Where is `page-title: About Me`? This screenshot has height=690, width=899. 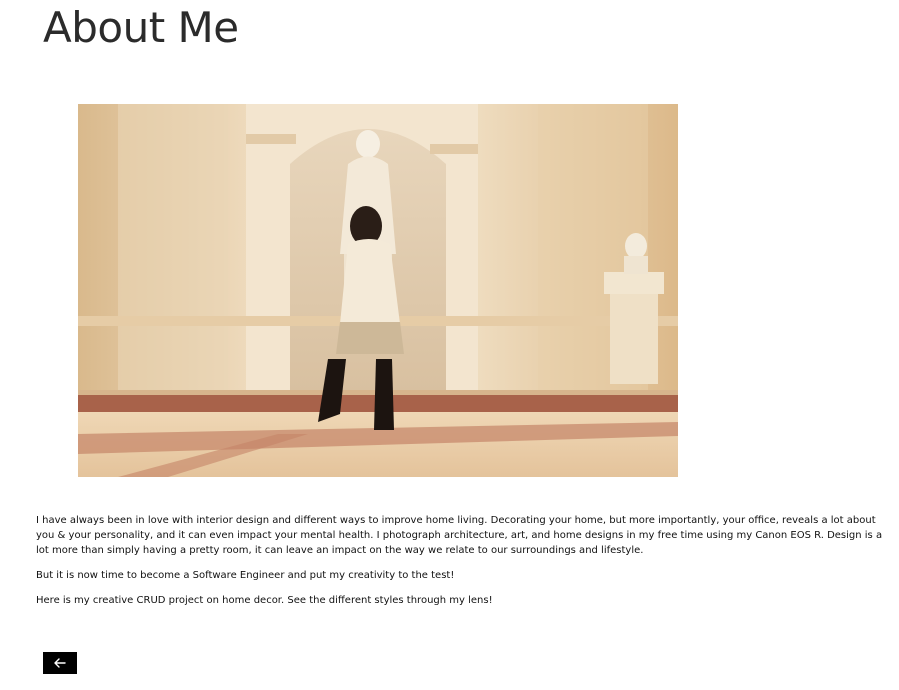
page-title: About Me is located at coordinates (141, 27).